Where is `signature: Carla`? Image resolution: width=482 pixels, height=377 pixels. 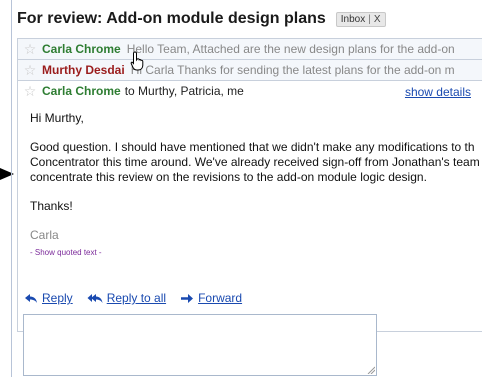
signature: Carla is located at coordinates (44, 235).